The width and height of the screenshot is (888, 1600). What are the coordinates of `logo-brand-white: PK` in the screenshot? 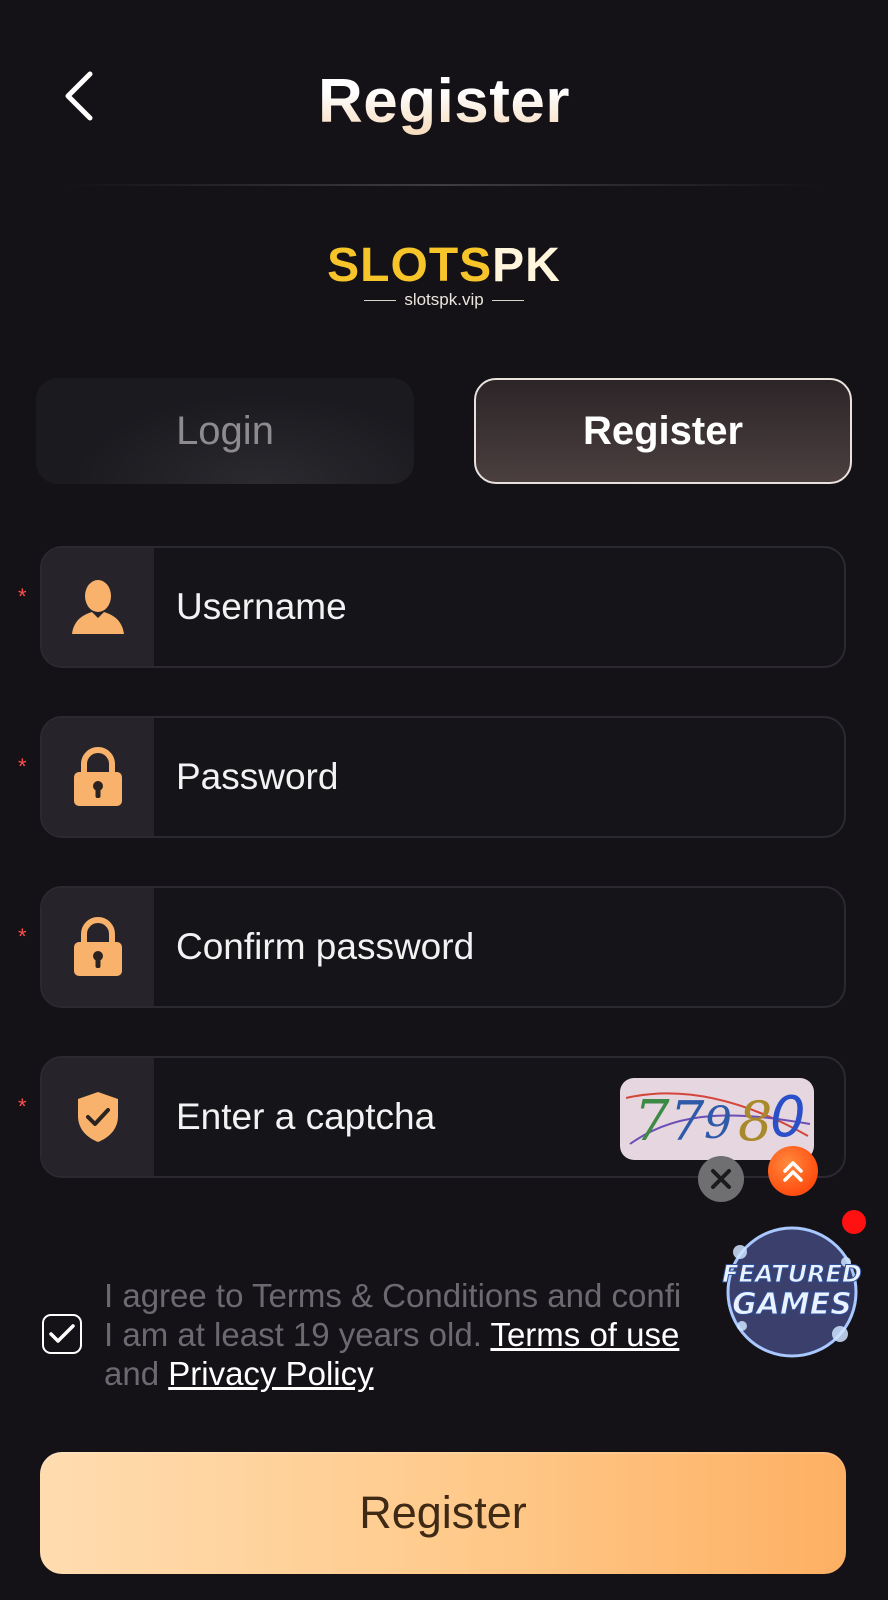 It's located at (526, 265).